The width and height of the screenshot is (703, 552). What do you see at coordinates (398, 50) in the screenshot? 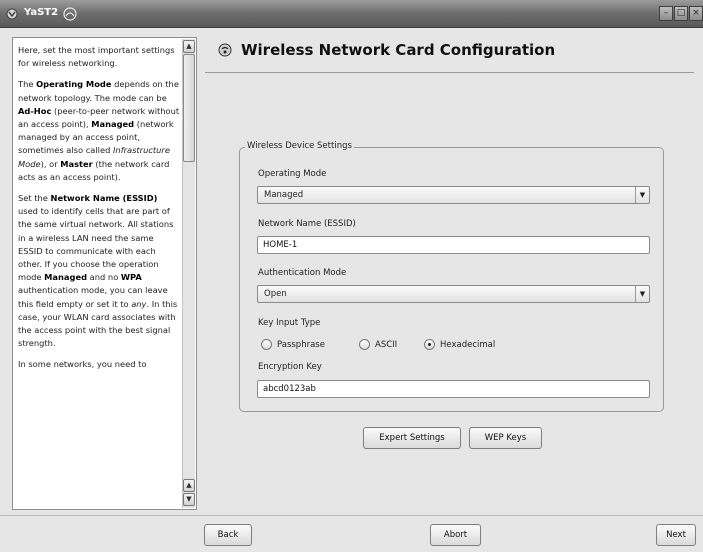
I see `page-title: Wireless Network Card Configuration` at bounding box center [398, 50].